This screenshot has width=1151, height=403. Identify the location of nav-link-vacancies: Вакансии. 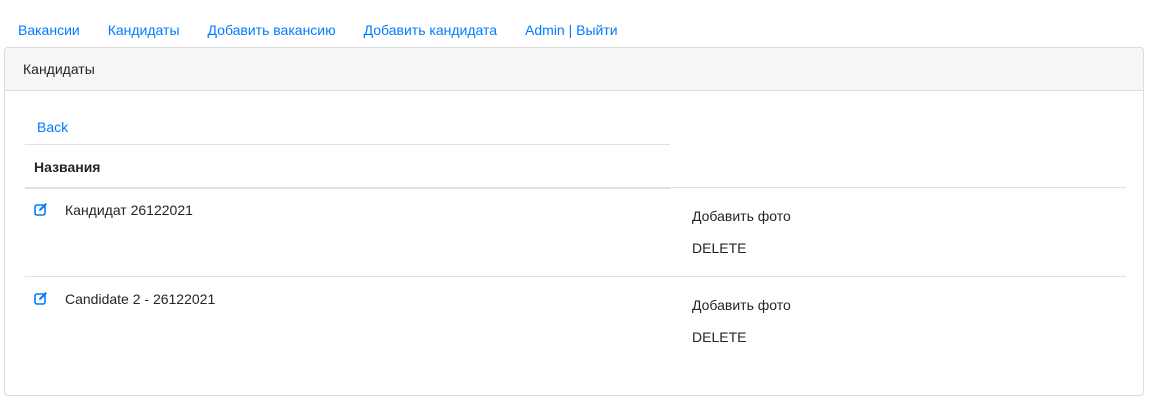
(49, 30).